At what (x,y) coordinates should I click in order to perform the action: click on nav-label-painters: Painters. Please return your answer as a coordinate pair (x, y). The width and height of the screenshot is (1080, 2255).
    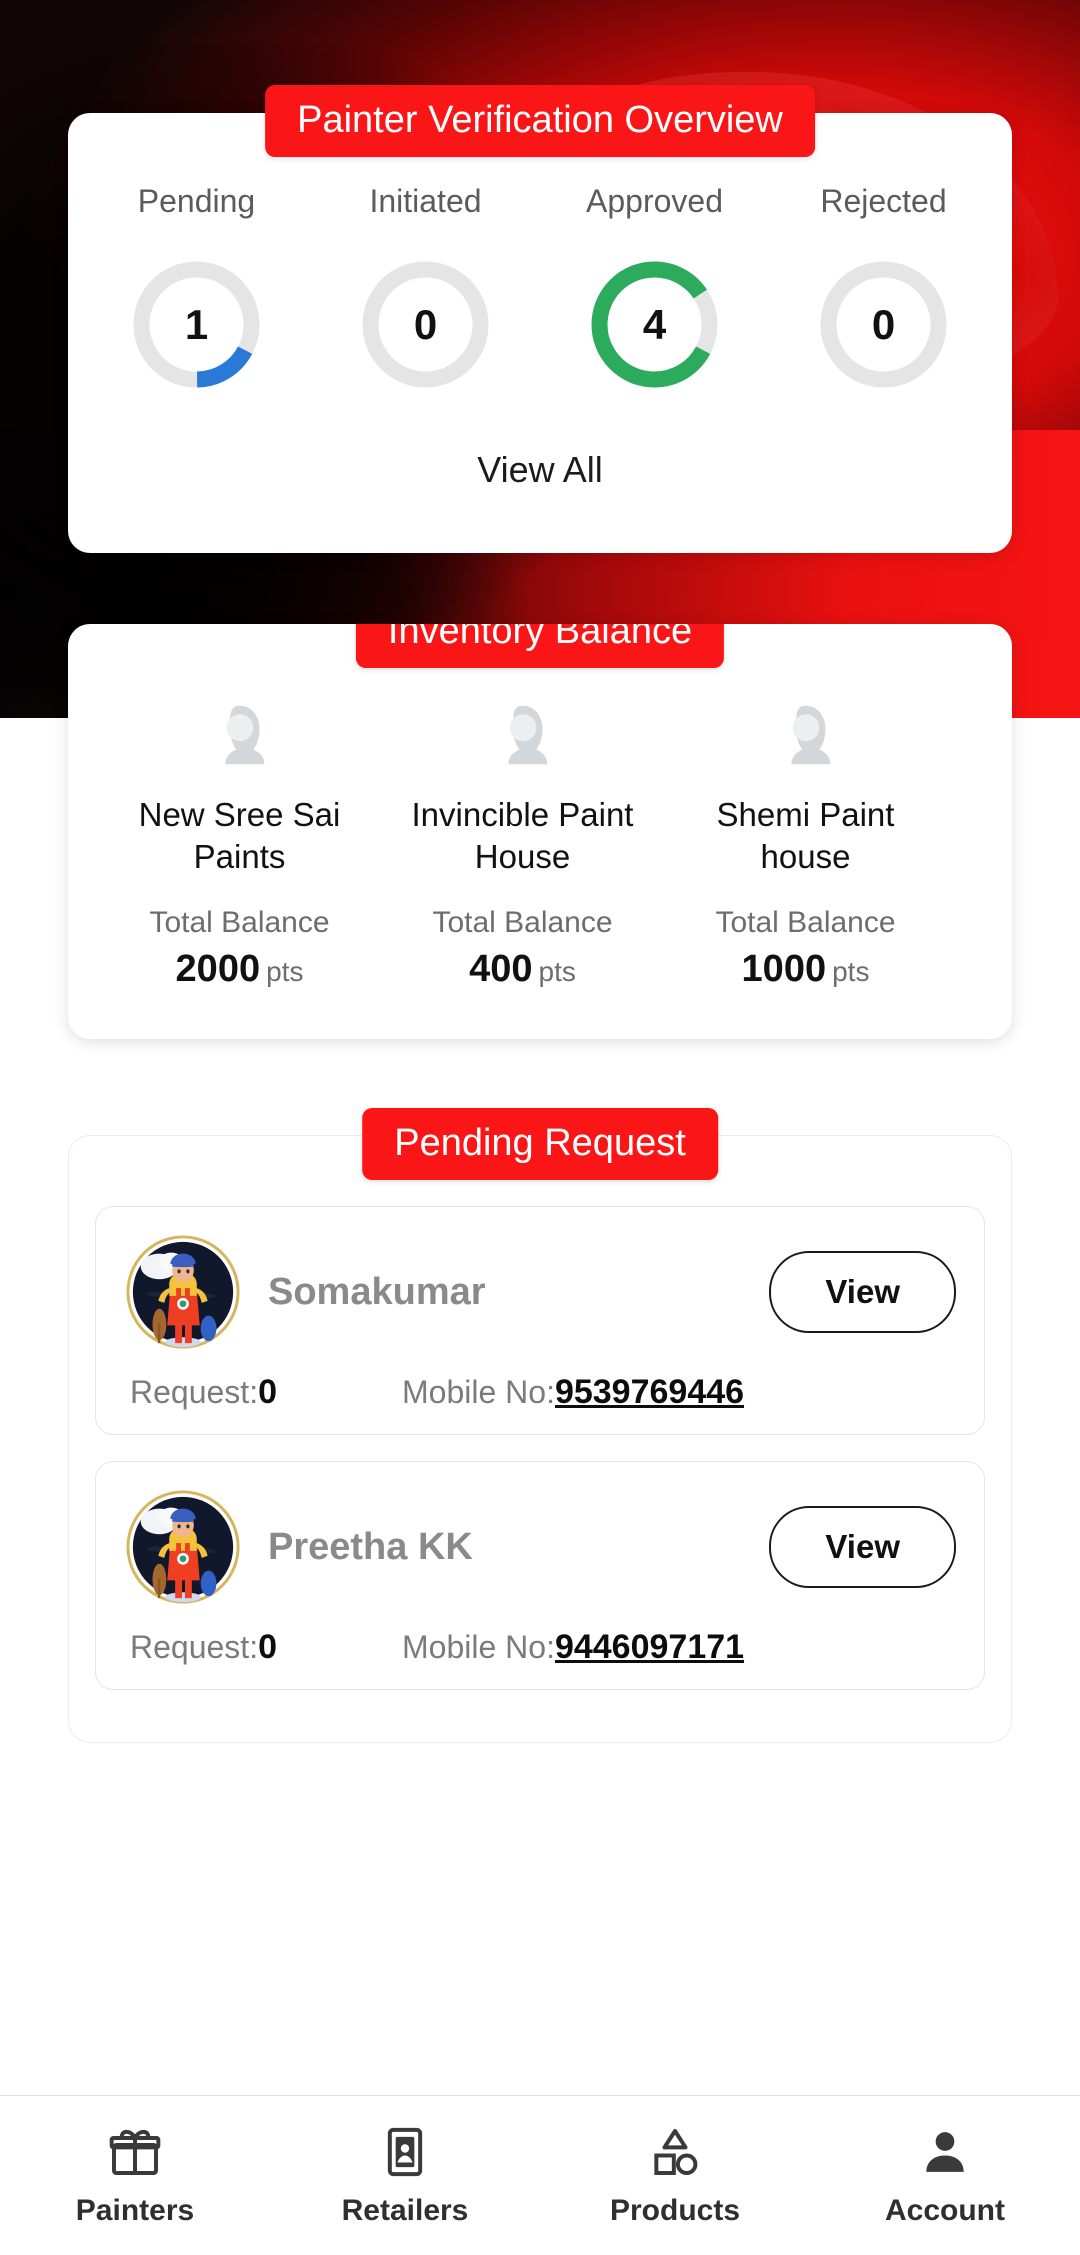
    Looking at the image, I should click on (135, 2210).